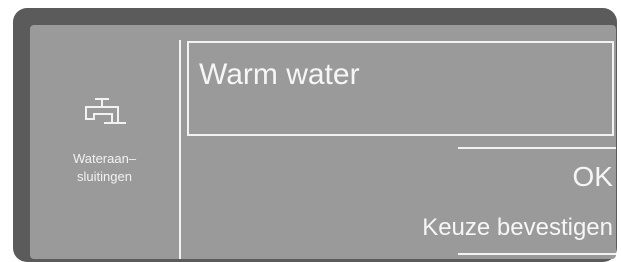  I want to click on ok-button: OK, so click(593, 177).